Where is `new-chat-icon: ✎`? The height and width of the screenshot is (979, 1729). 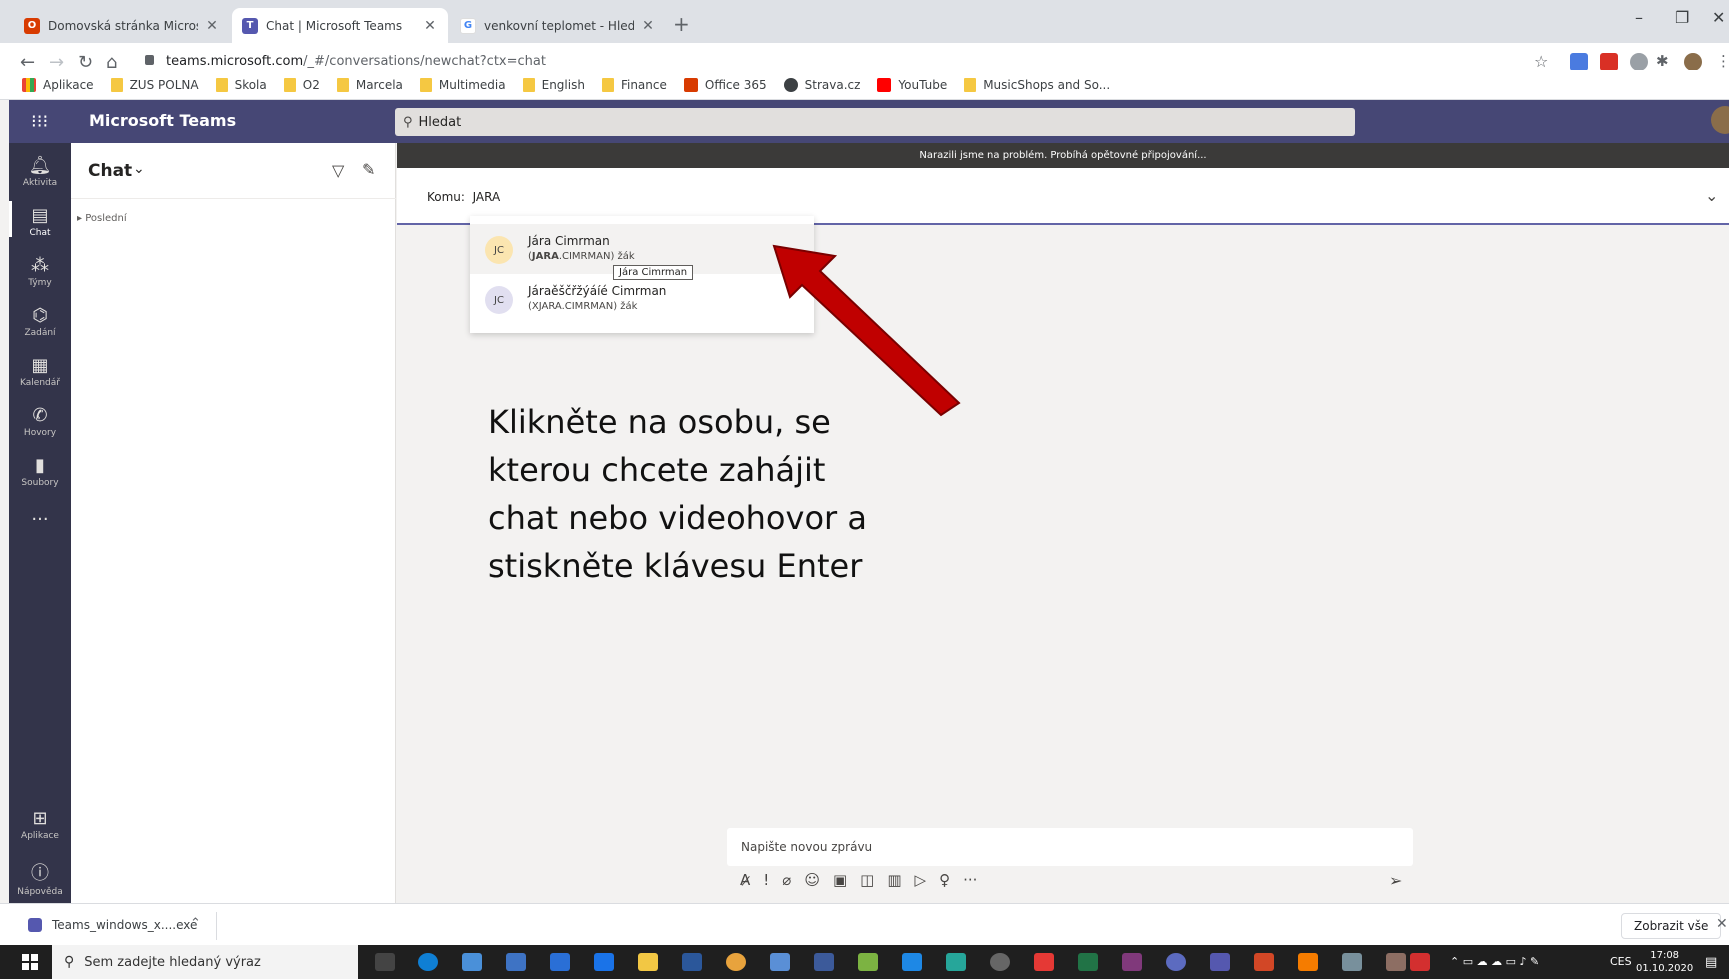
new-chat-icon: ✎ is located at coordinates (368, 169).